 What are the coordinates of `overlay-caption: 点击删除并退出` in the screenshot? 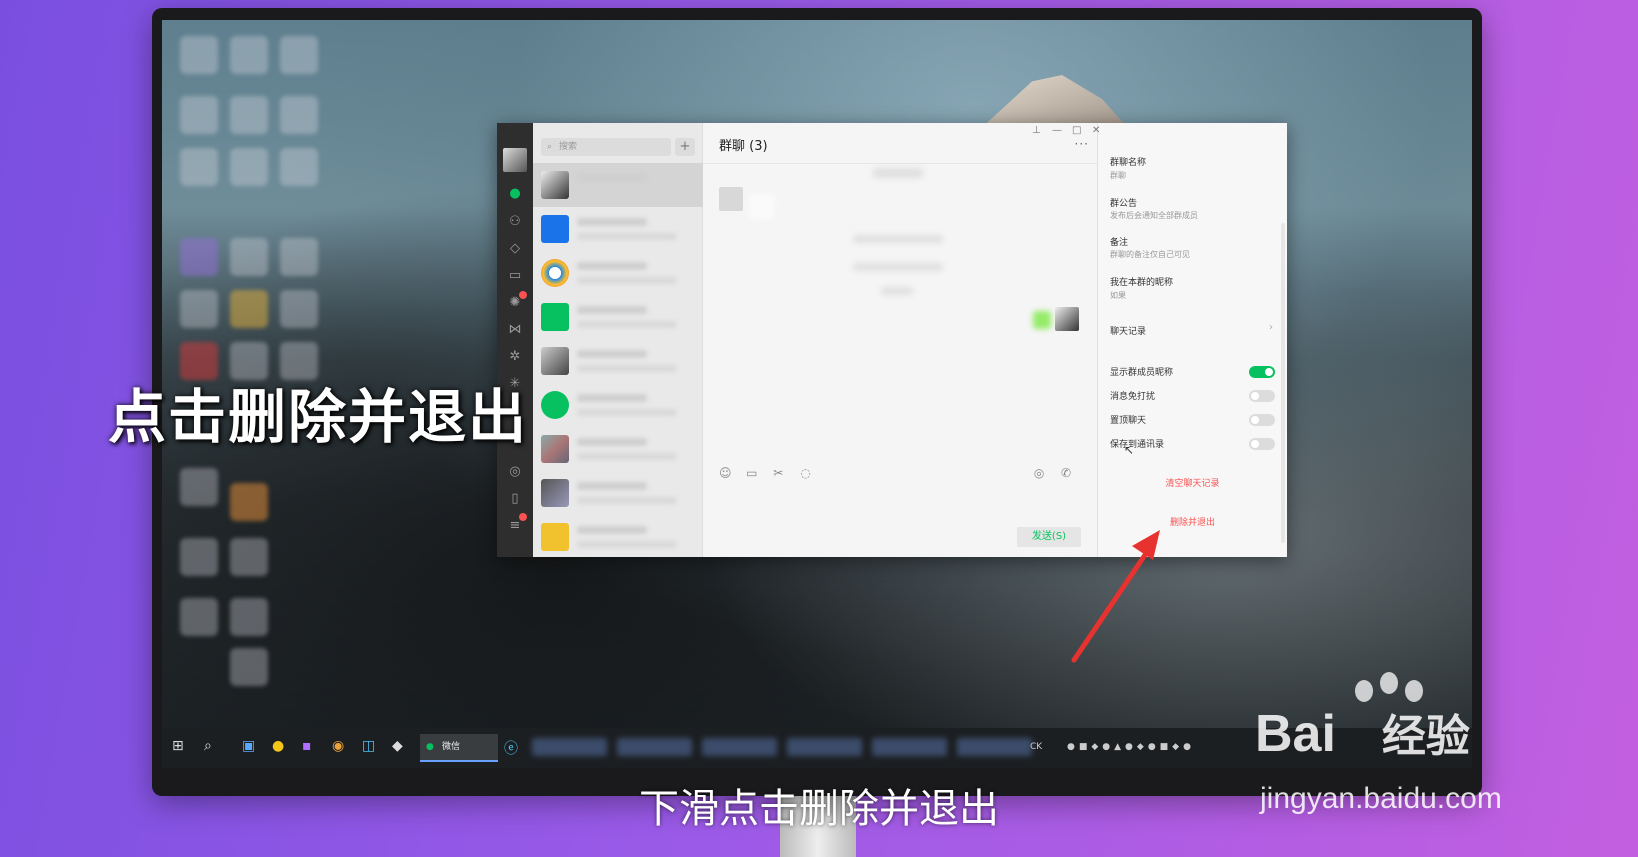 It's located at (318, 417).